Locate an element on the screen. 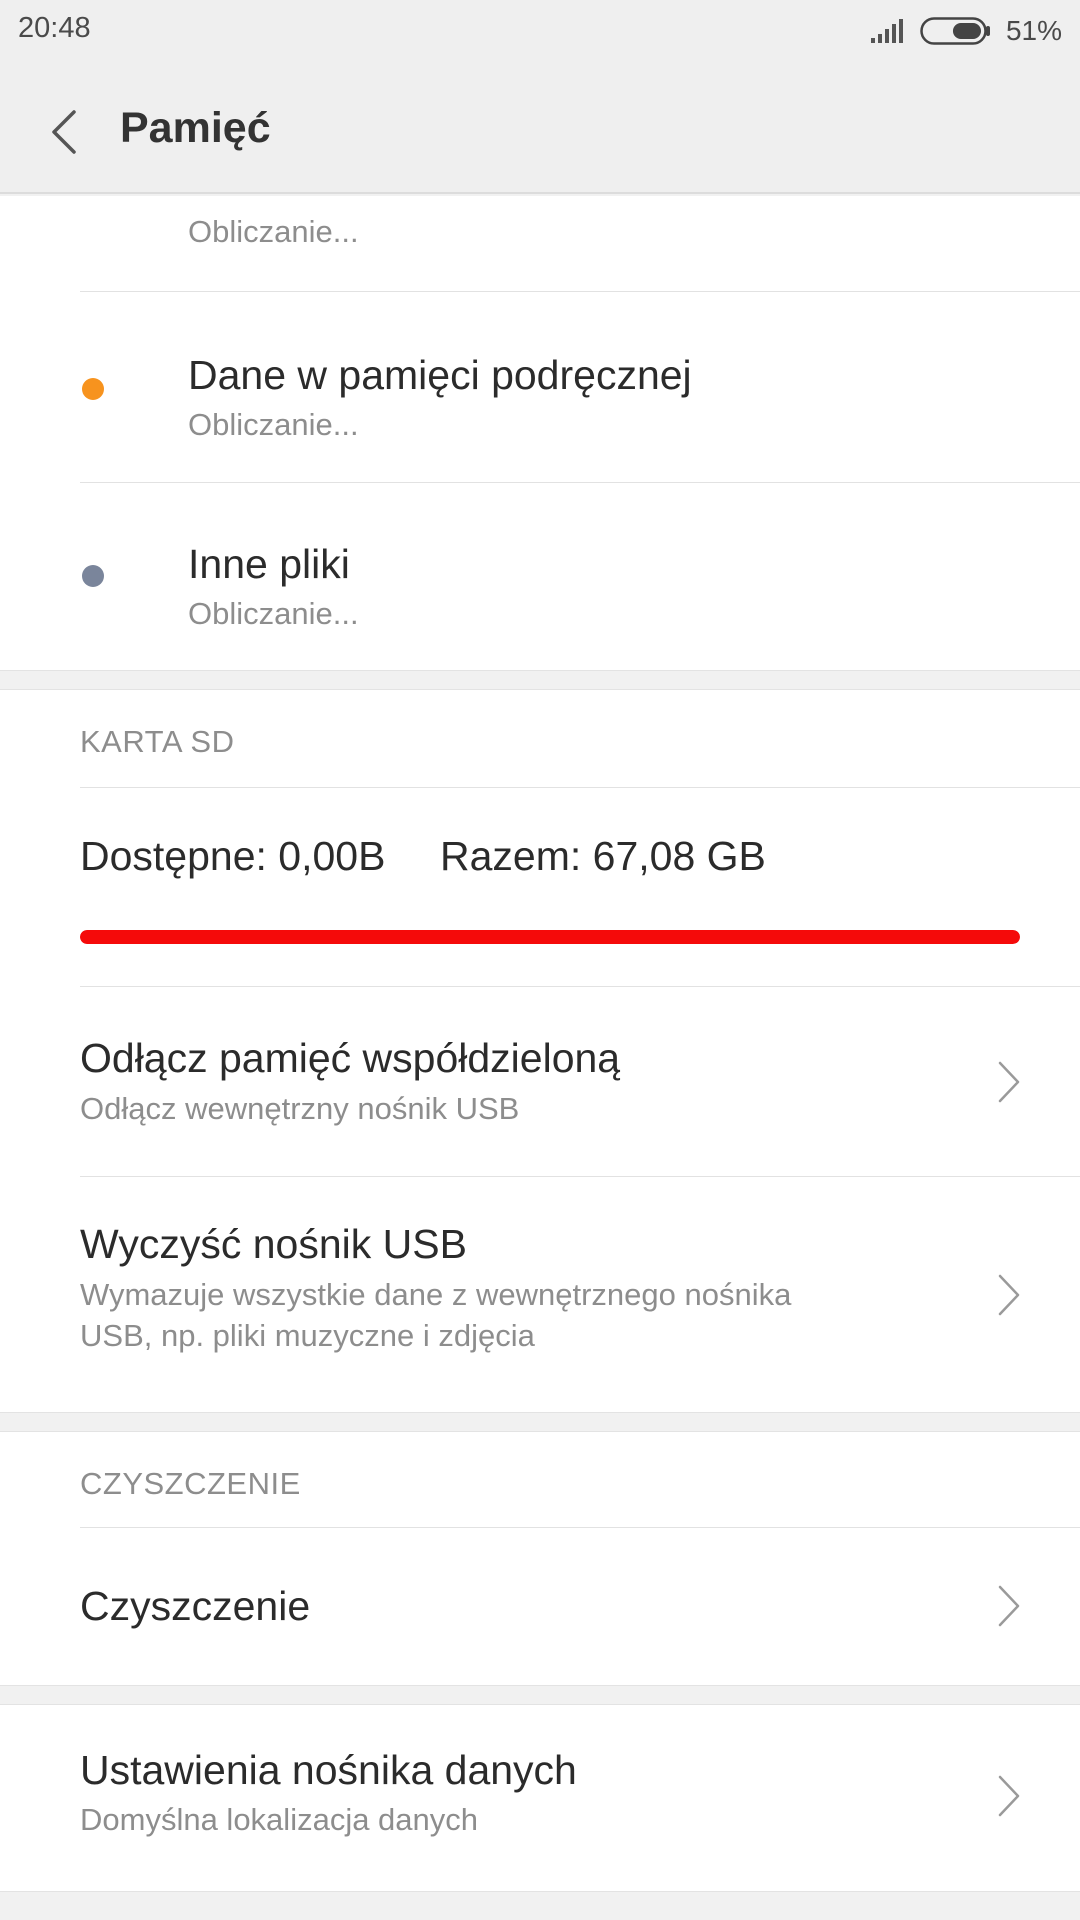 The image size is (1080, 1920). item-title: Wyczyść nośnik USB is located at coordinates (273, 1244).